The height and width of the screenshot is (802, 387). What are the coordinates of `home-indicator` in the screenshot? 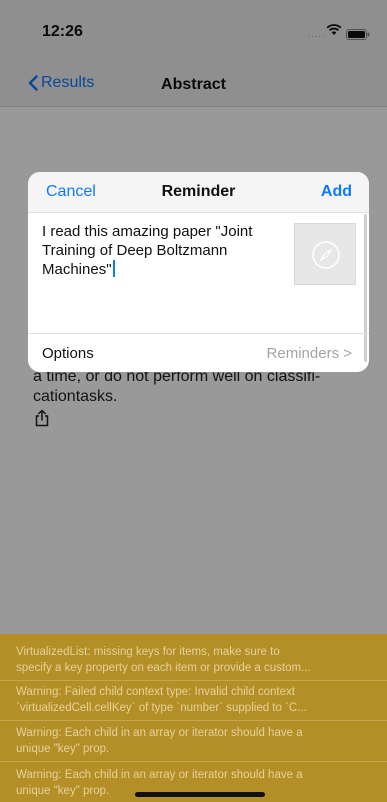 It's located at (200, 794).